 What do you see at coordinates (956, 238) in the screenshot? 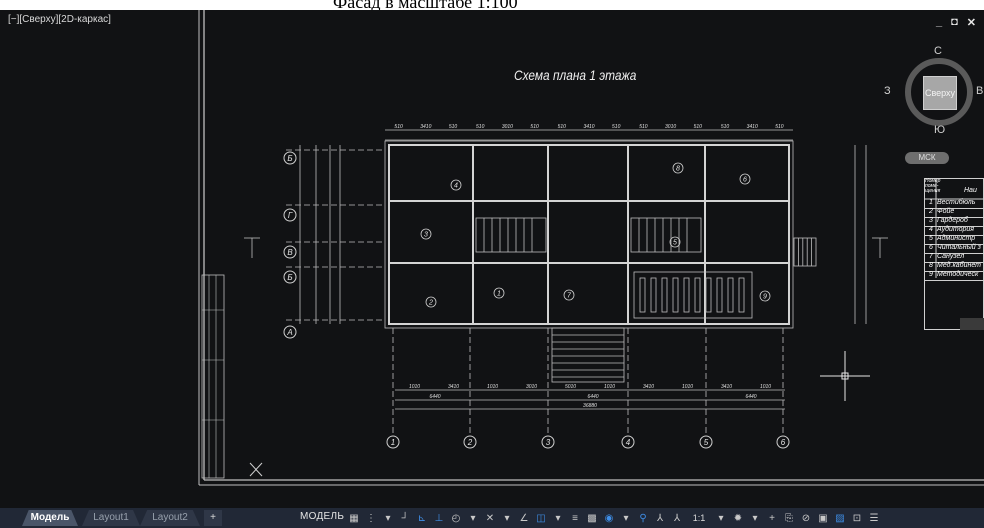
I see `legend-row-name: Администр` at bounding box center [956, 238].